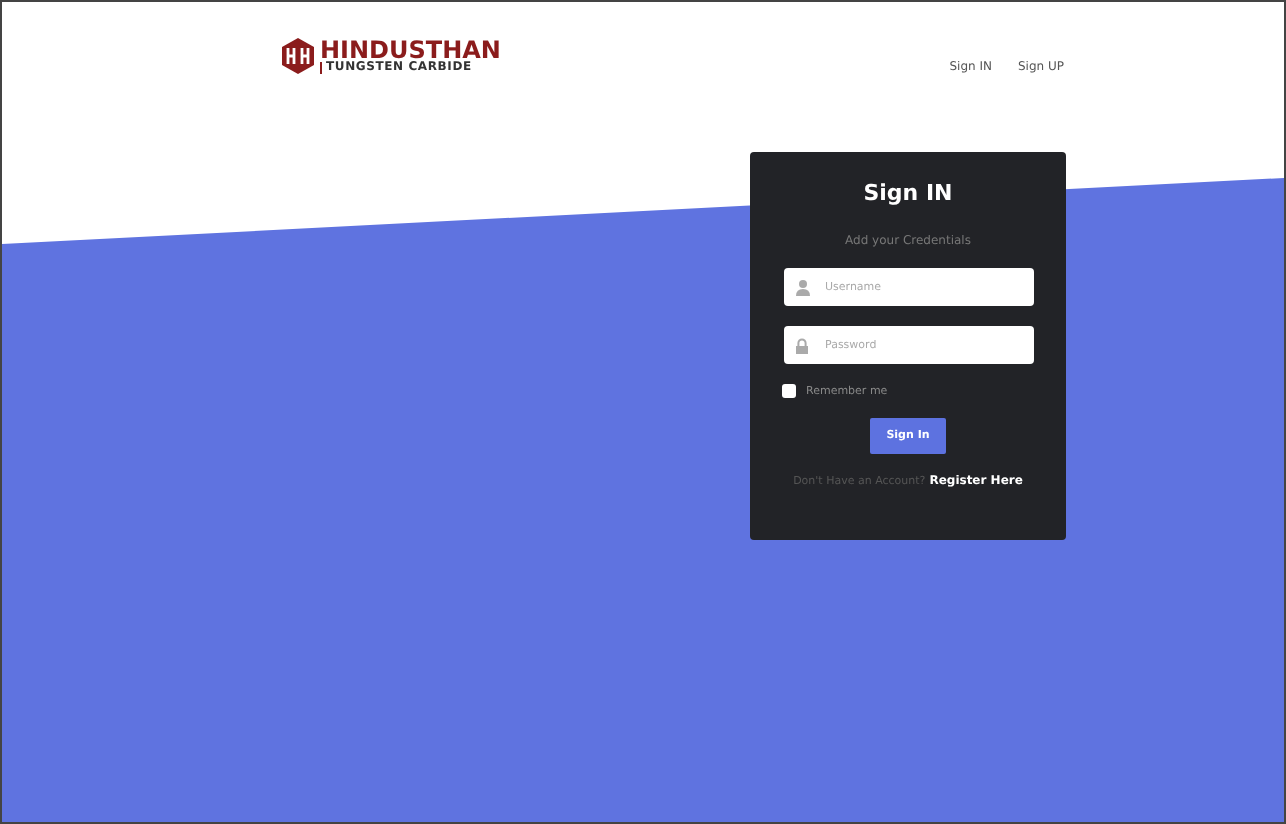 The width and height of the screenshot is (1286, 824). What do you see at coordinates (789, 391) in the screenshot?
I see `checkbox` at bounding box center [789, 391].